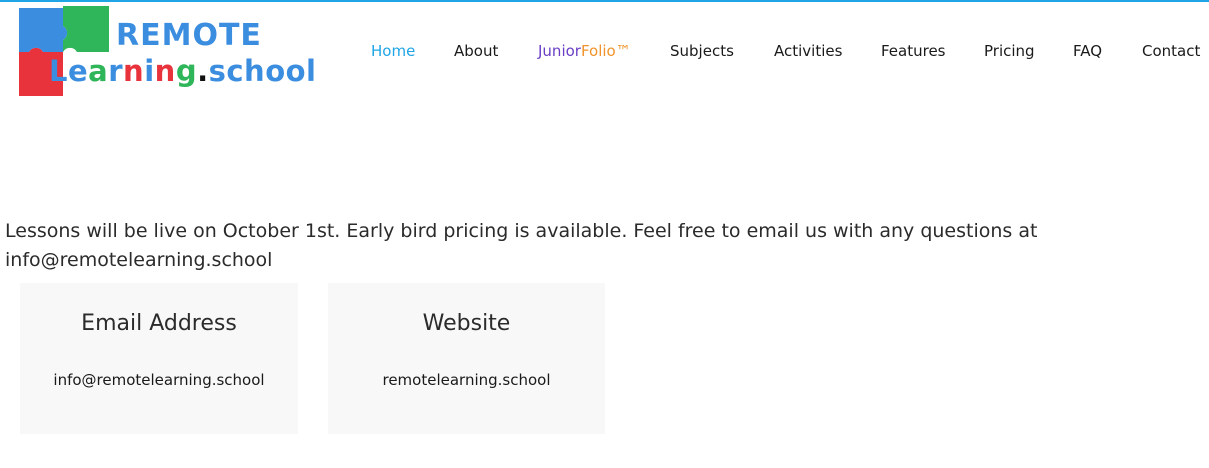 The height and width of the screenshot is (468, 1209). I want to click on email-card-title: Email Address, so click(159, 323).